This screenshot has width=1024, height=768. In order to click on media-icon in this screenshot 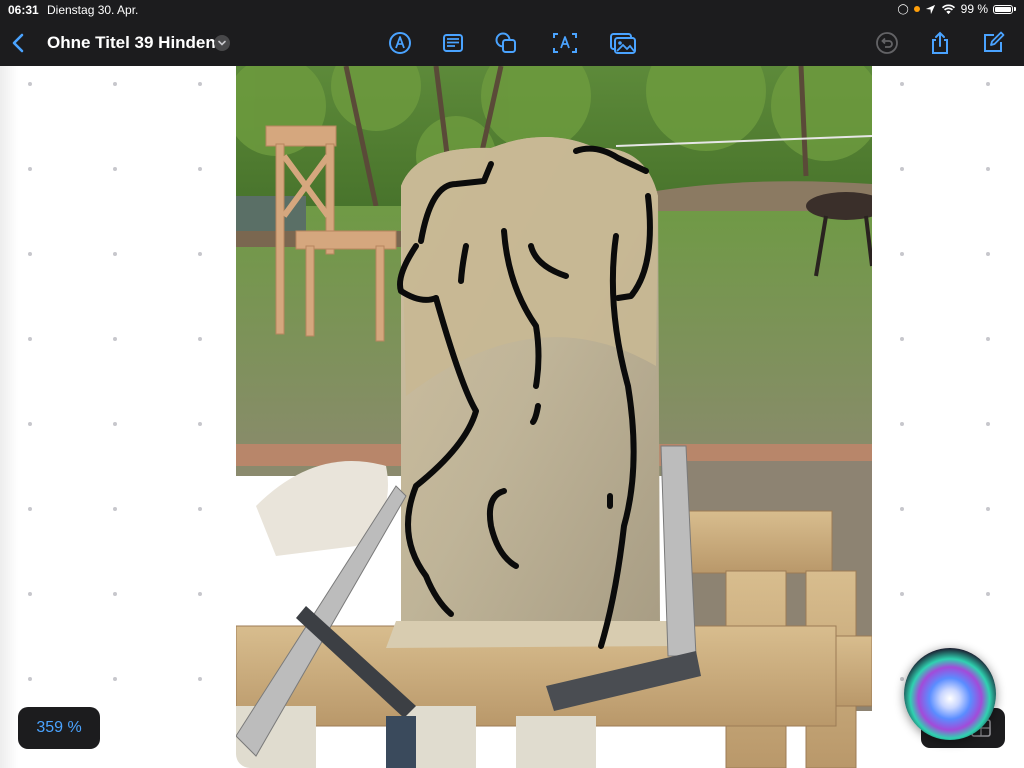, I will do `click(623, 43)`.